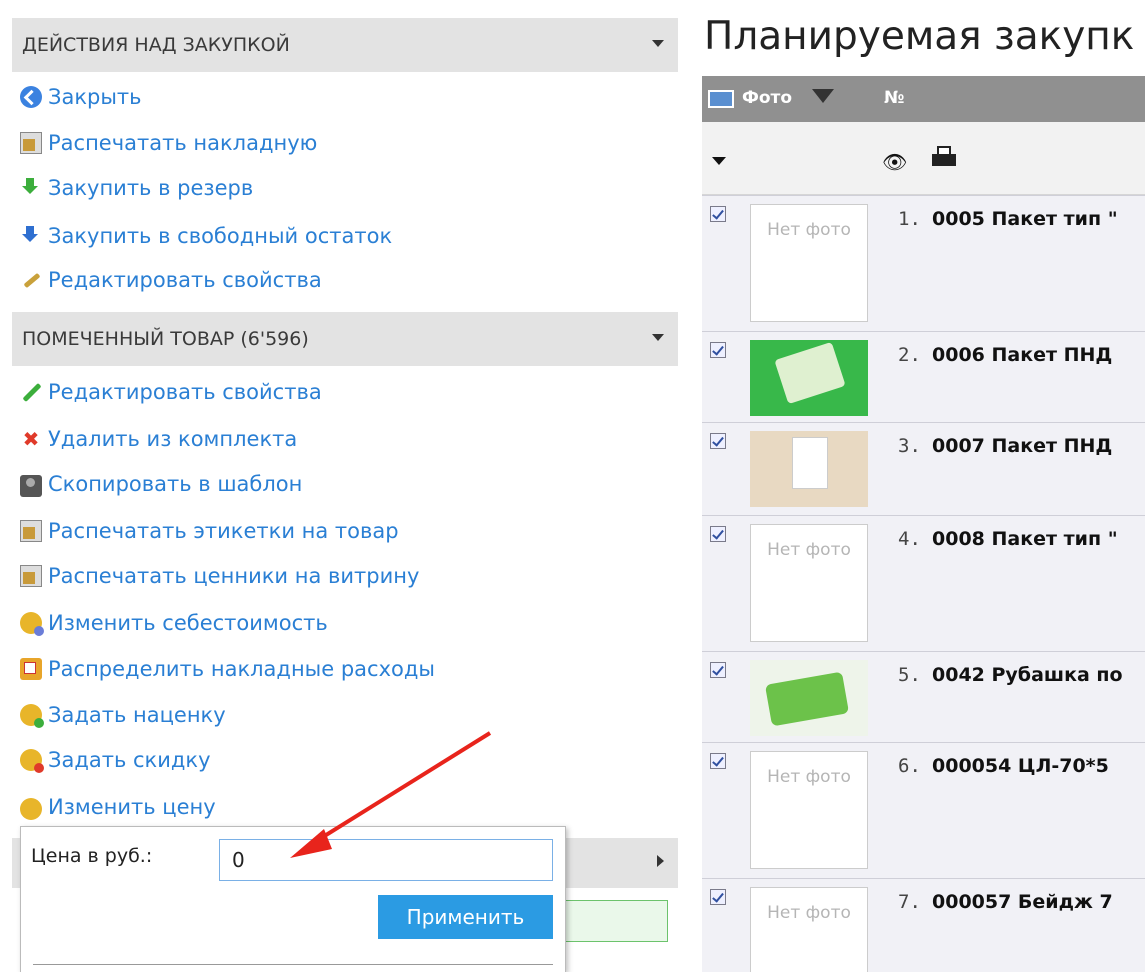  I want to click on eye-icon: 👁, so click(894, 162).